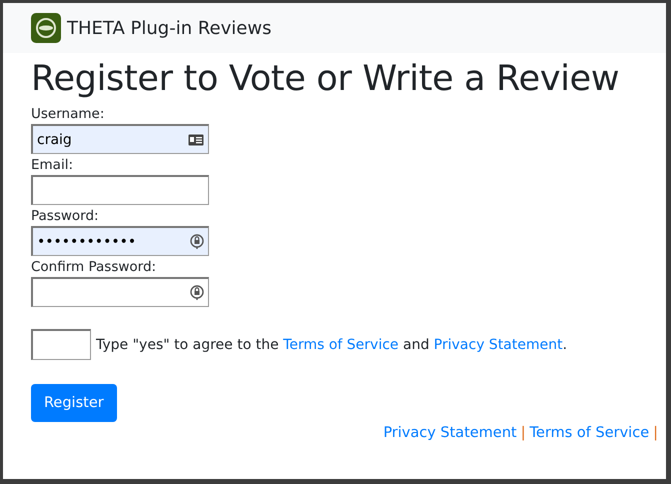 Image resolution: width=671 pixels, height=484 pixels. What do you see at coordinates (52, 165) in the screenshot?
I see `field-label: Email:` at bounding box center [52, 165].